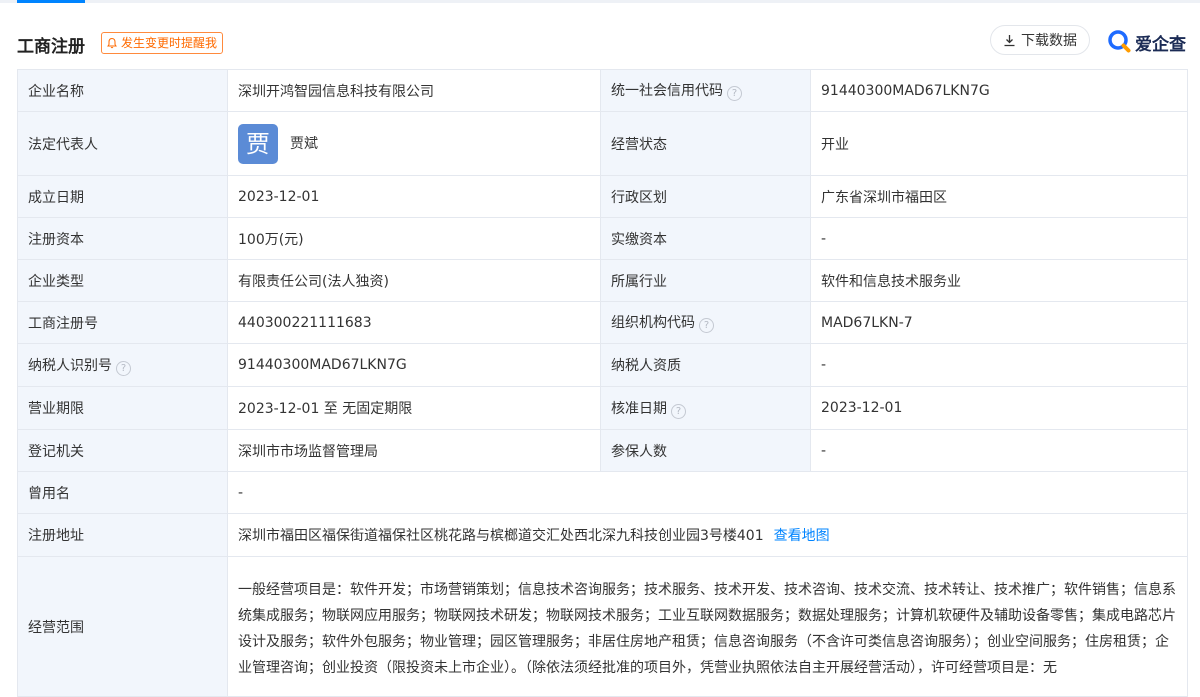  Describe the element at coordinates (122, 143) in the screenshot. I see `legal-rep-label: 法定代表人` at that location.